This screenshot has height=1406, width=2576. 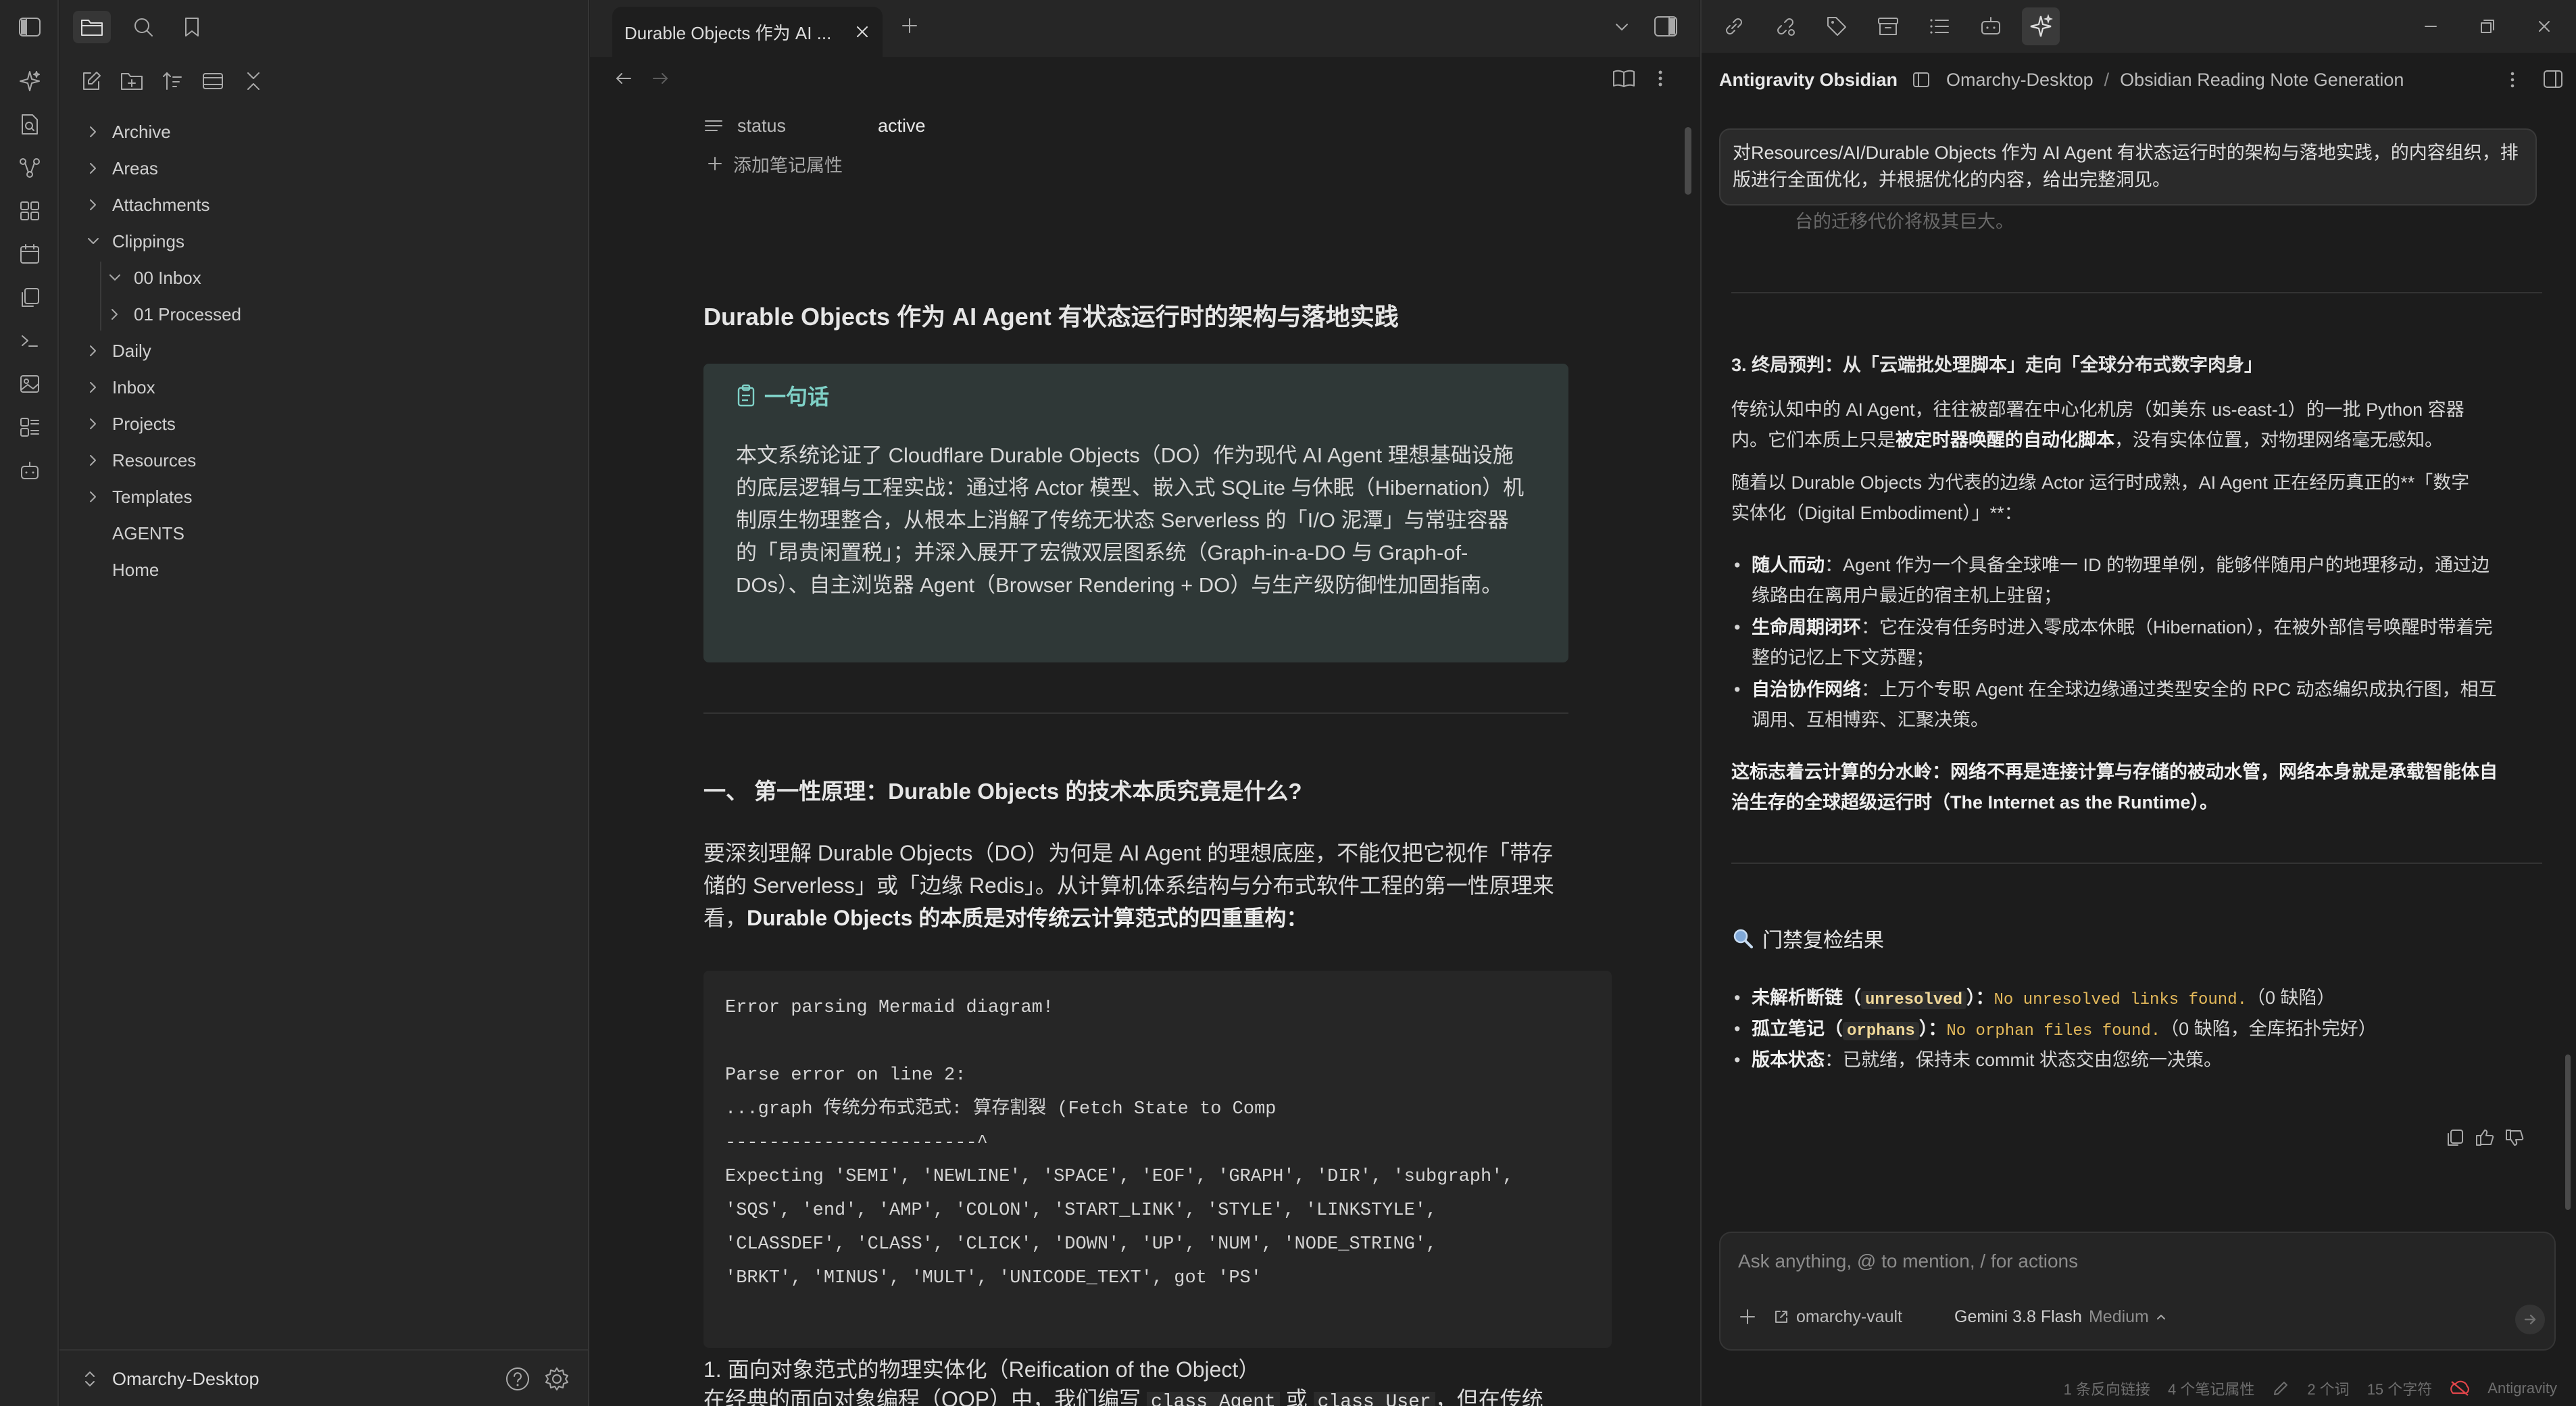 What do you see at coordinates (30, 471) in the screenshot?
I see `bot-icon` at bounding box center [30, 471].